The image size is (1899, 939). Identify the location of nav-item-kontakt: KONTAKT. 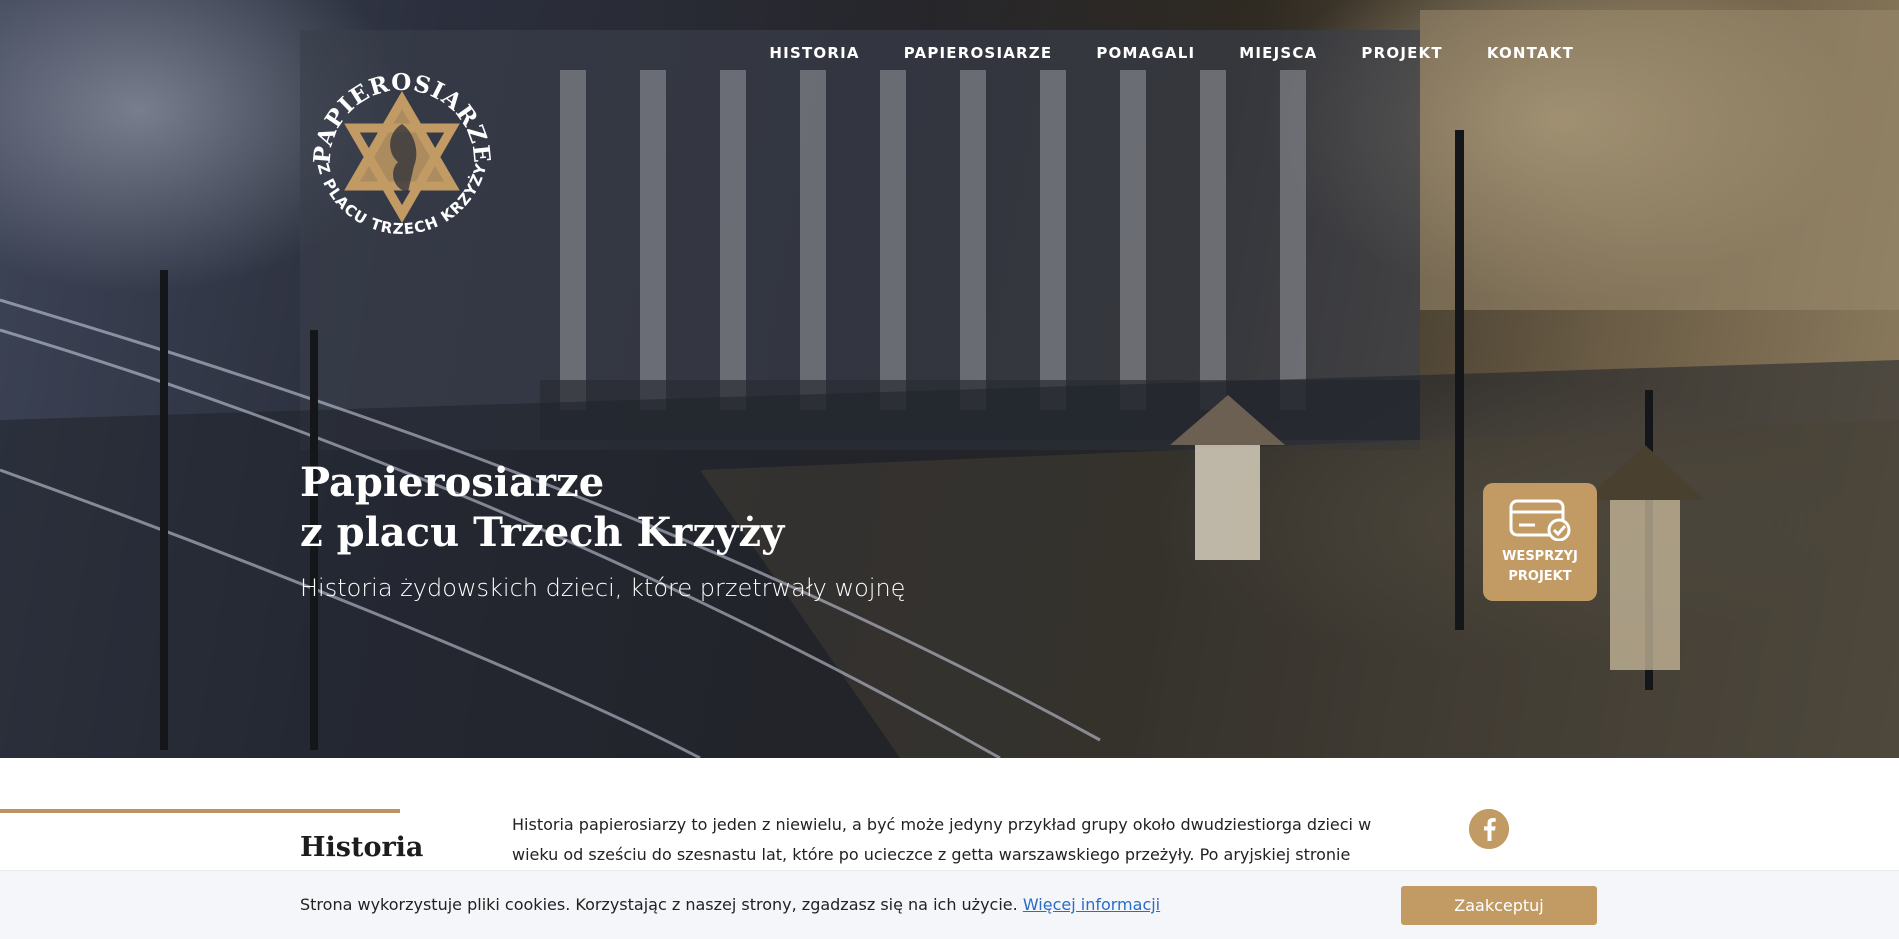
(1530, 53).